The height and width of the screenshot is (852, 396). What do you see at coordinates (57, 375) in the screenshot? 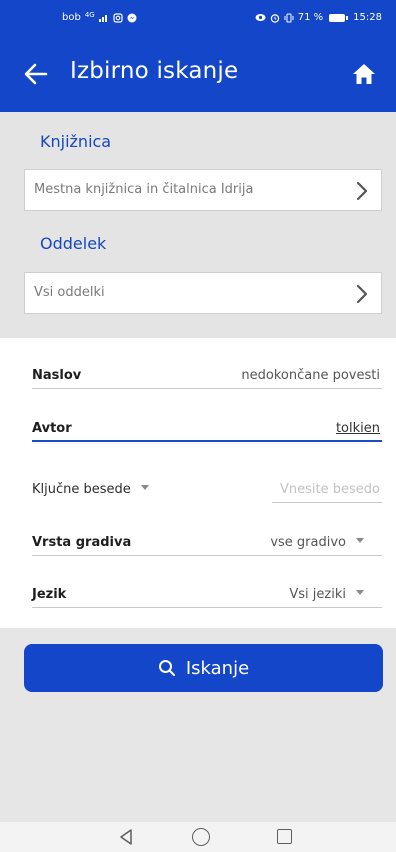
I see `title-label: Naslov` at bounding box center [57, 375].